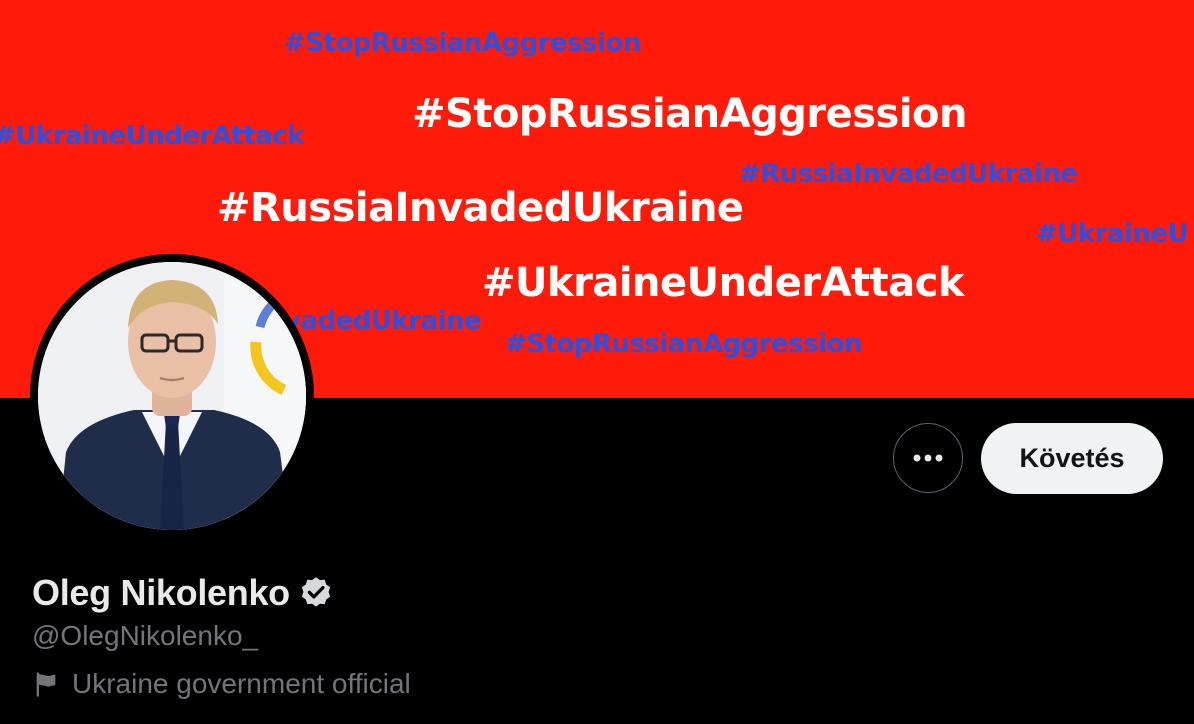 The width and height of the screenshot is (1194, 724). I want to click on verified-badge-icon, so click(316, 593).